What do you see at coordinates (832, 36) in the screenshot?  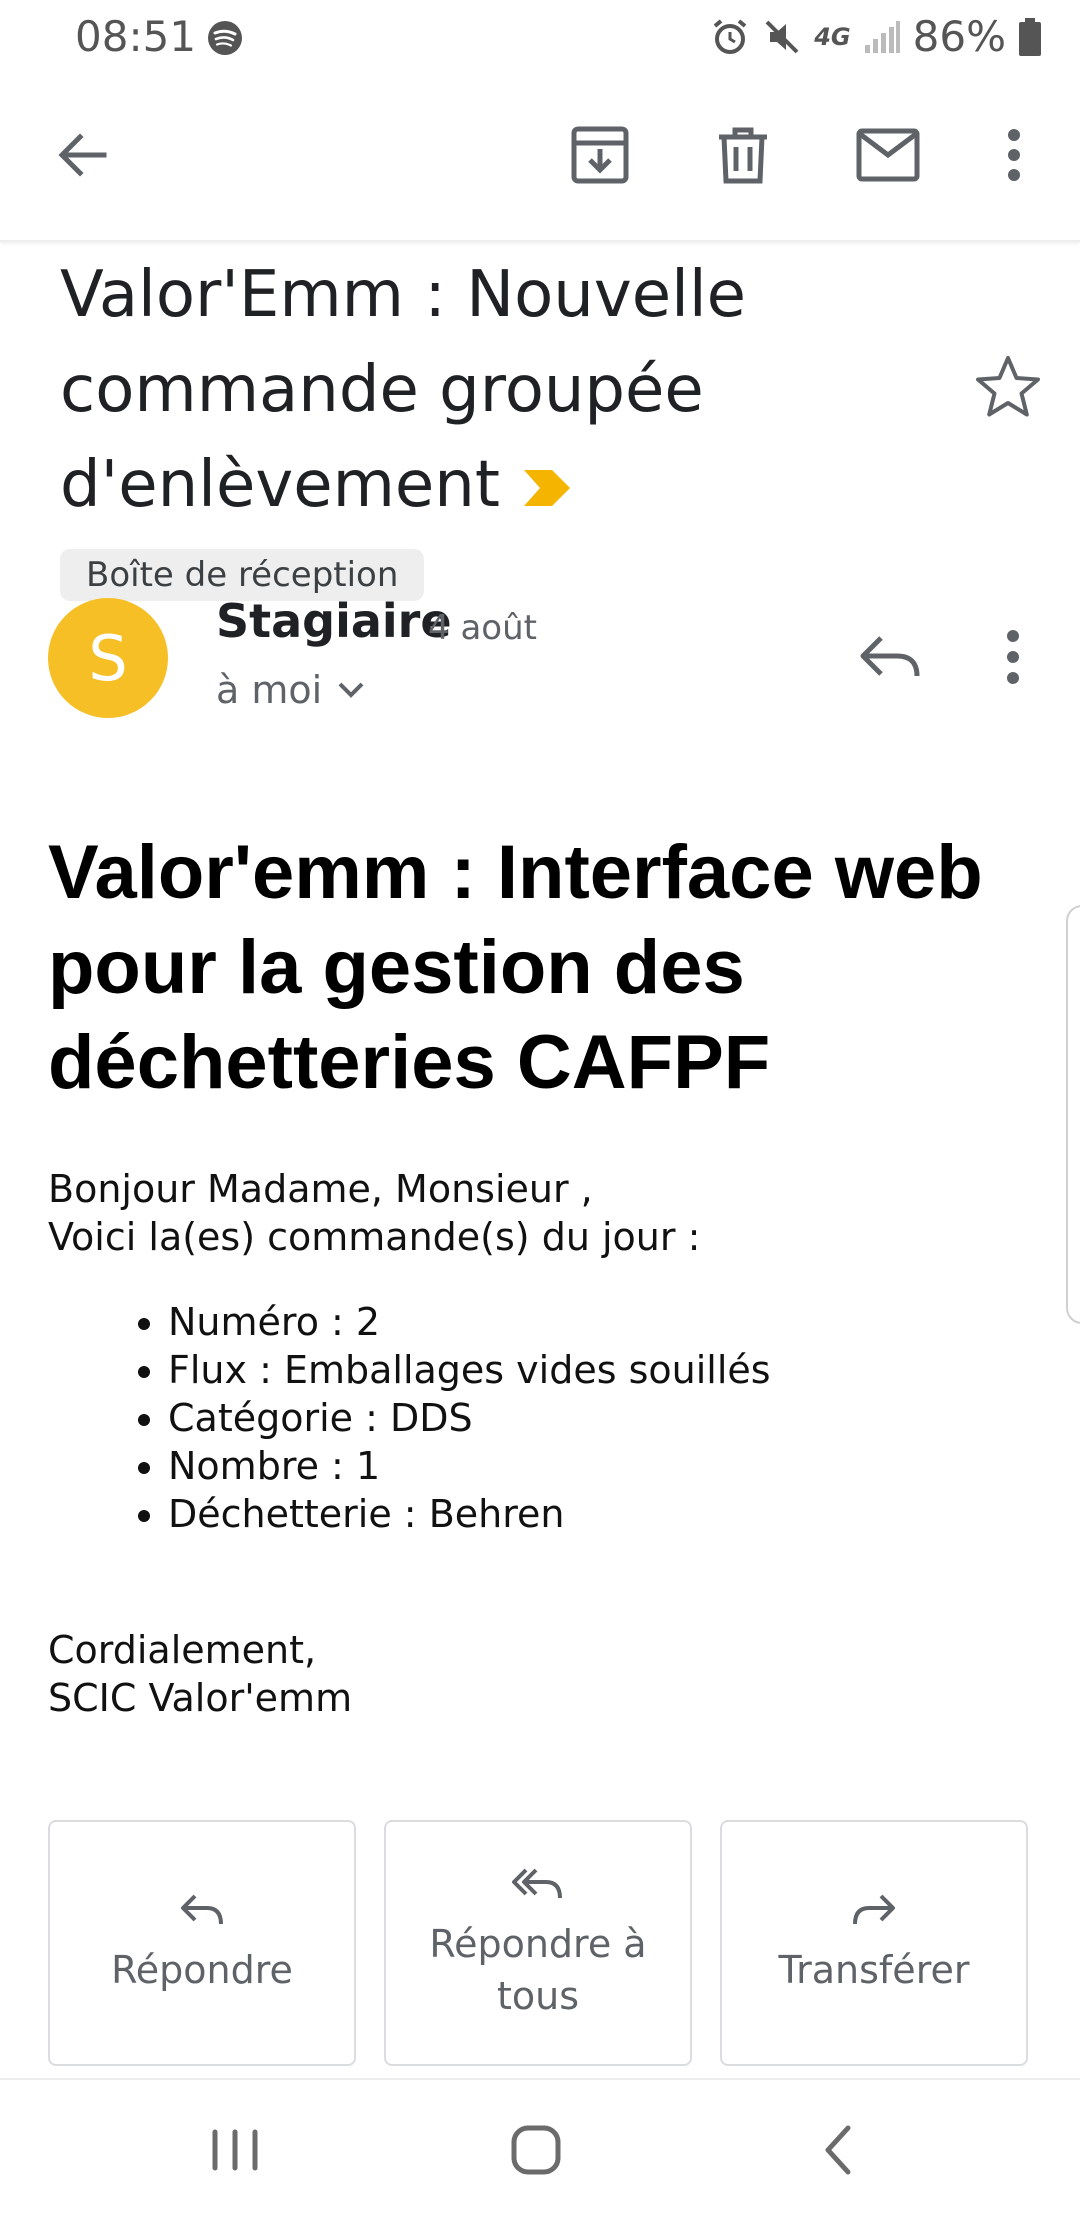 I see `network-type: 4G` at bounding box center [832, 36].